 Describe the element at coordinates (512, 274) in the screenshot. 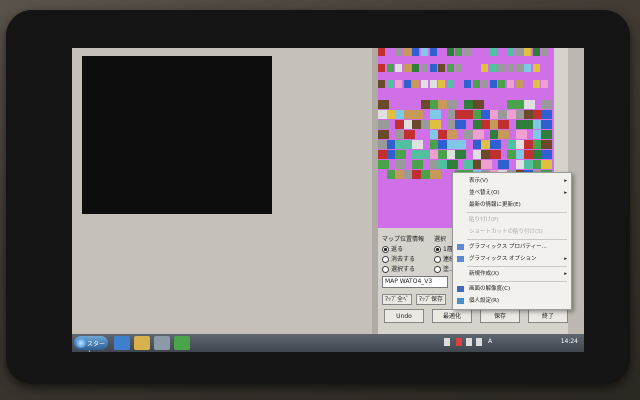

I see `context-menu-item: 新規作成(X) ▸` at that location.